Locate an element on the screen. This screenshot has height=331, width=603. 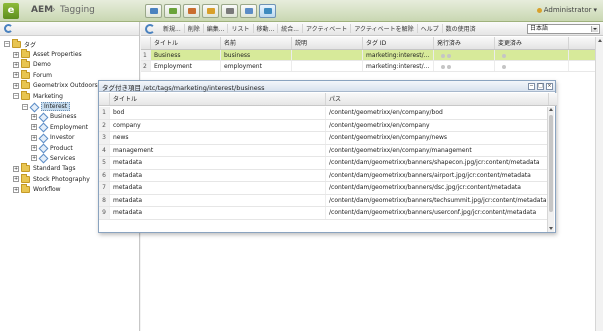
user-menu: Administrator ▾ is located at coordinates (566, 10).